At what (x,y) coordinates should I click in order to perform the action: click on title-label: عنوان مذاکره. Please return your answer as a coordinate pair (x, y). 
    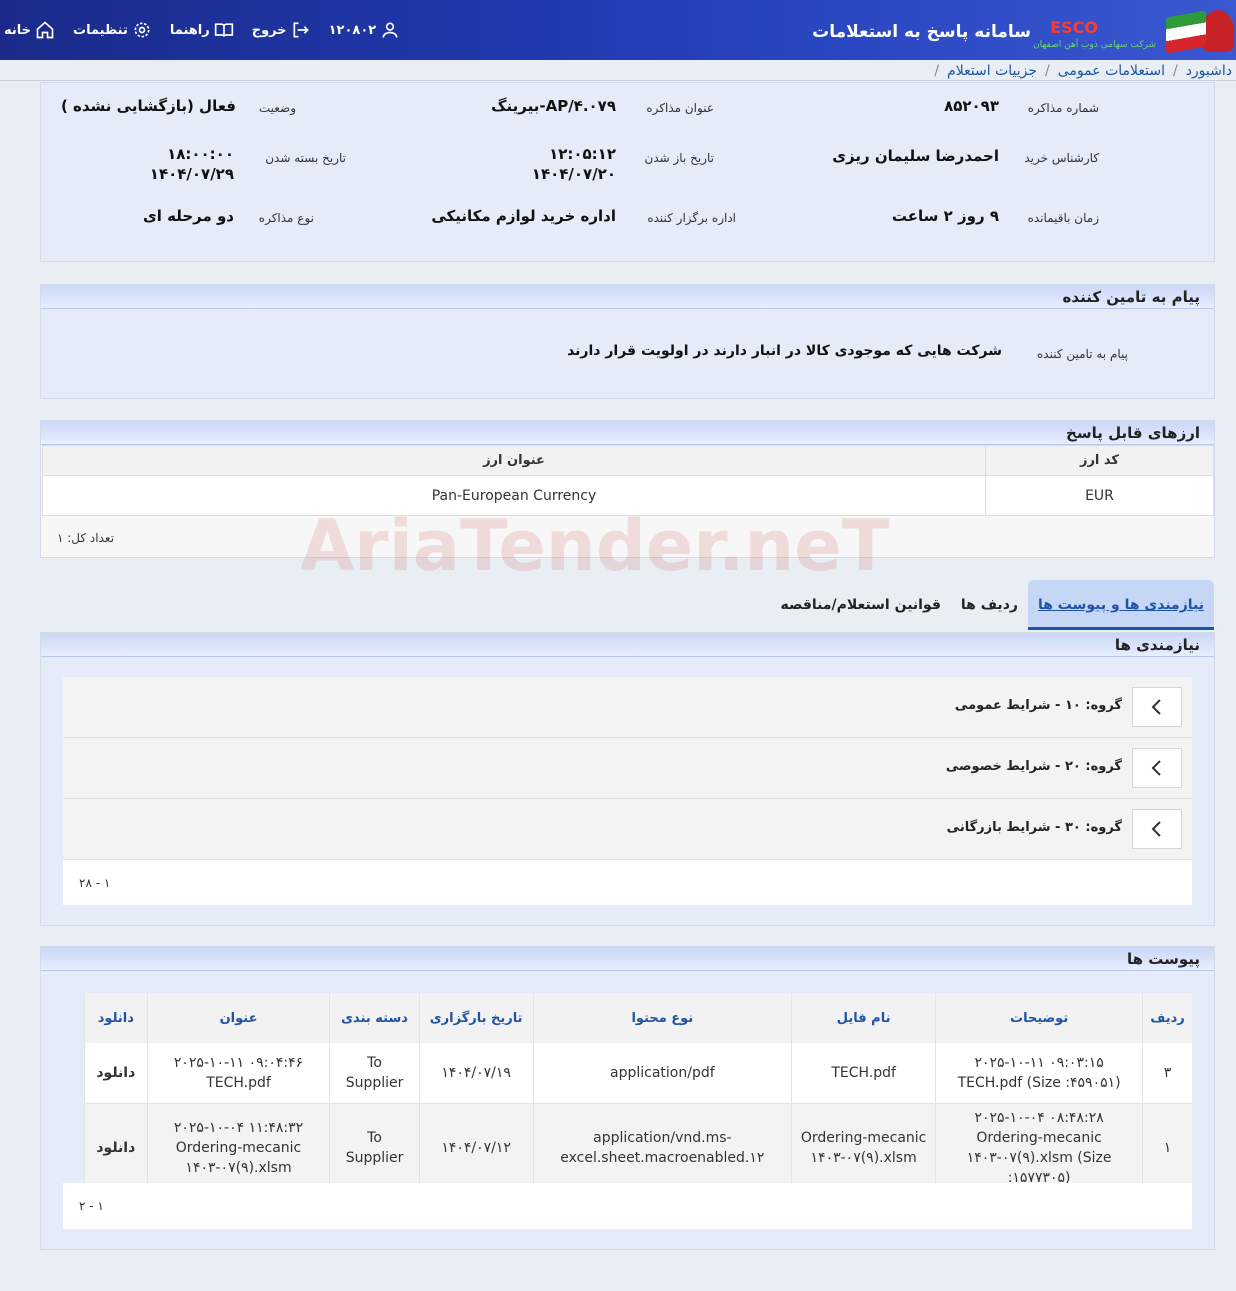
    Looking at the image, I should click on (680, 108).